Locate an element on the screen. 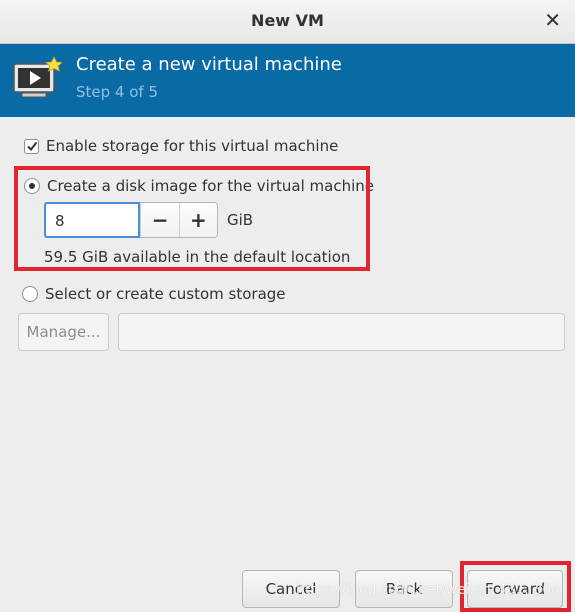 The width and height of the screenshot is (575, 612). virtual-machine-icon is located at coordinates (37, 79).